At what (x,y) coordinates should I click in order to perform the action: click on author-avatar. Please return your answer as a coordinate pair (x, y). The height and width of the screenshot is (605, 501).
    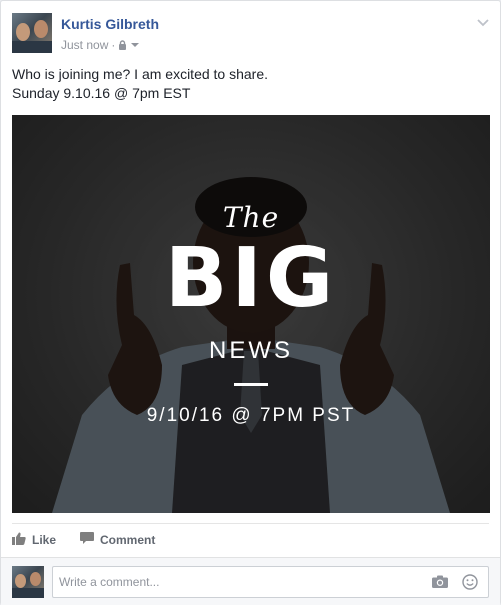
    Looking at the image, I should click on (32, 33).